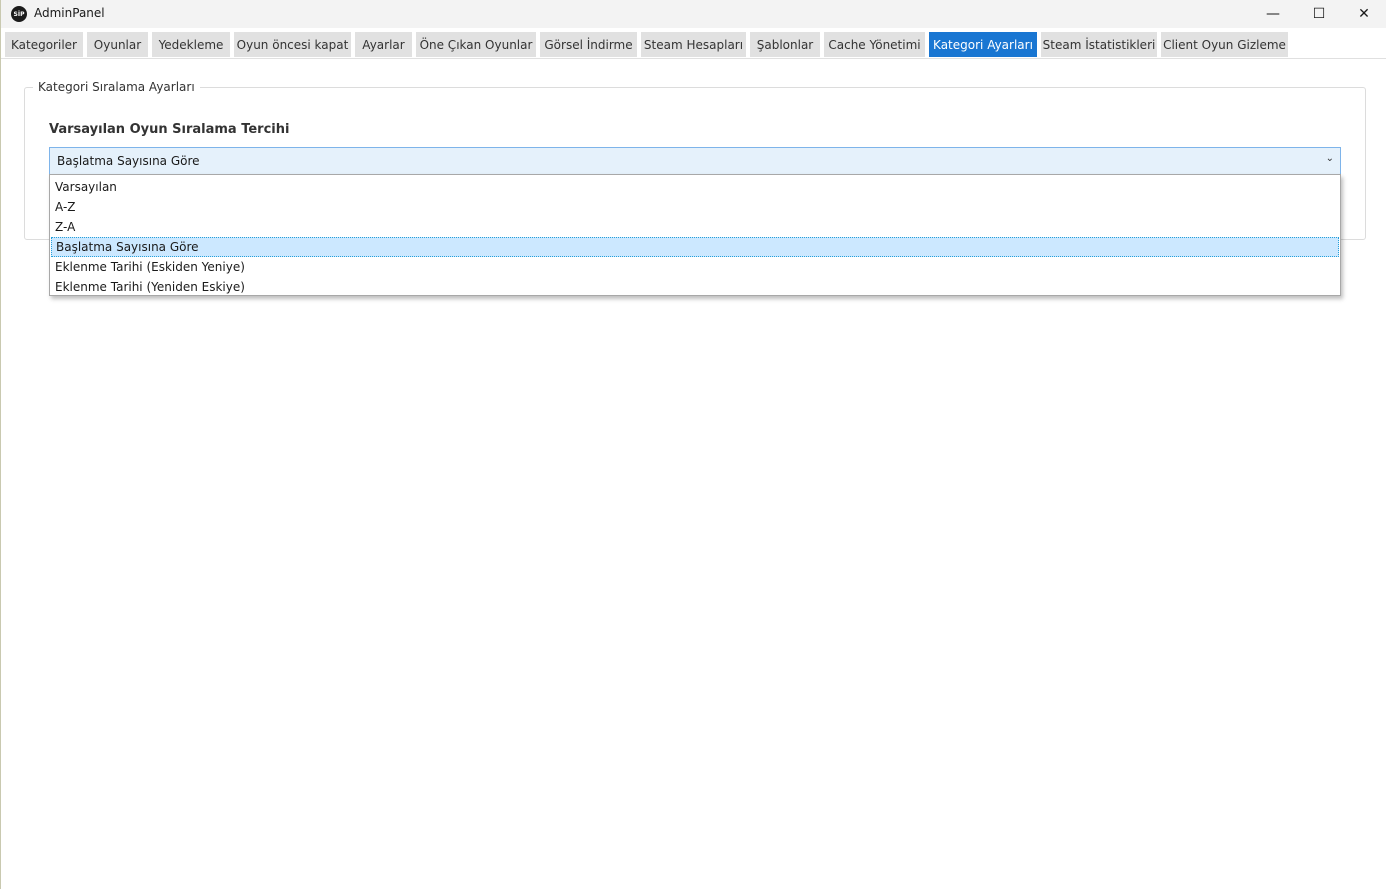  Describe the element at coordinates (116, 87) in the screenshot. I see `group-title: Kategori Sıralama Ayarları` at that location.